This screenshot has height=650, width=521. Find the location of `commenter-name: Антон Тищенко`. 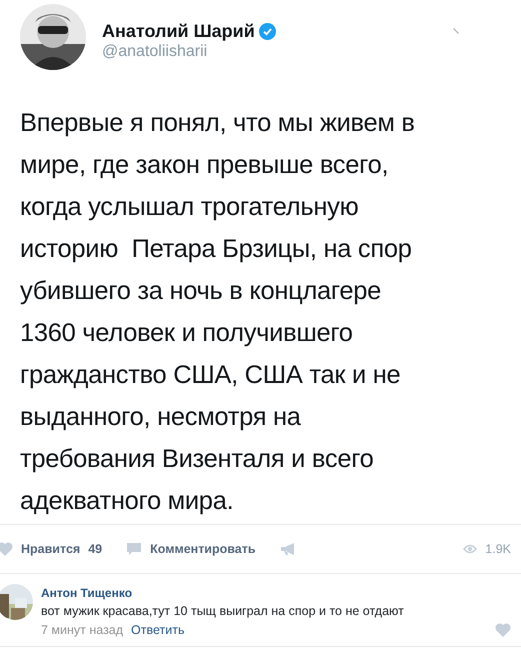

commenter-name: Антон Тищенко is located at coordinates (276, 593).